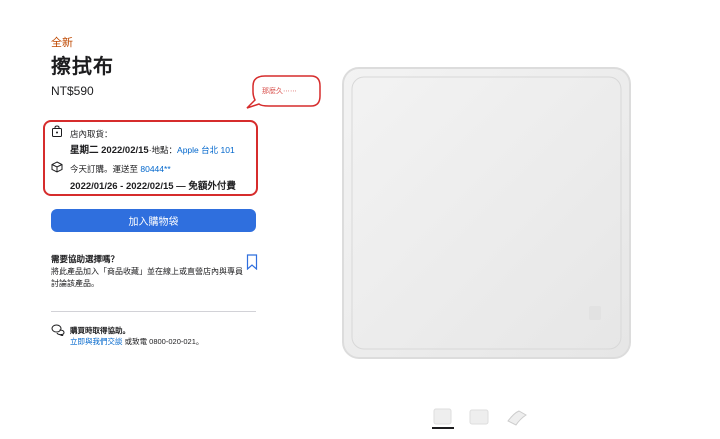 The height and width of the screenshot is (439, 720). What do you see at coordinates (279, 91) in the screenshot?
I see `annotation-text: 那麼久⋯⋯` at bounding box center [279, 91].